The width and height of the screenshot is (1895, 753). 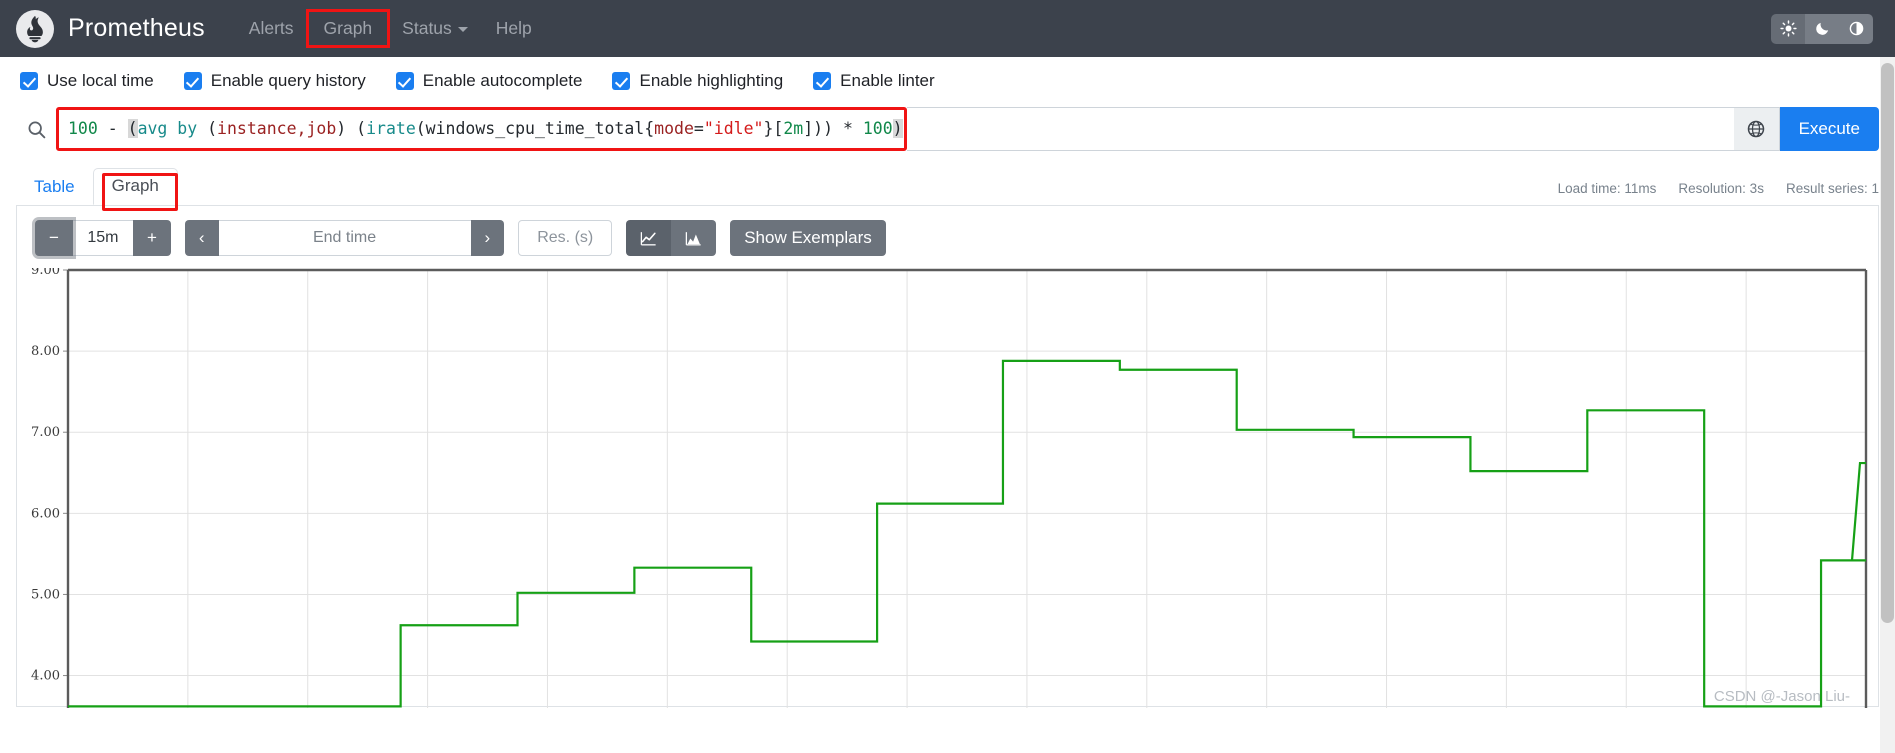 What do you see at coordinates (427, 28) in the screenshot?
I see `nav-link-status-label: Status` at bounding box center [427, 28].